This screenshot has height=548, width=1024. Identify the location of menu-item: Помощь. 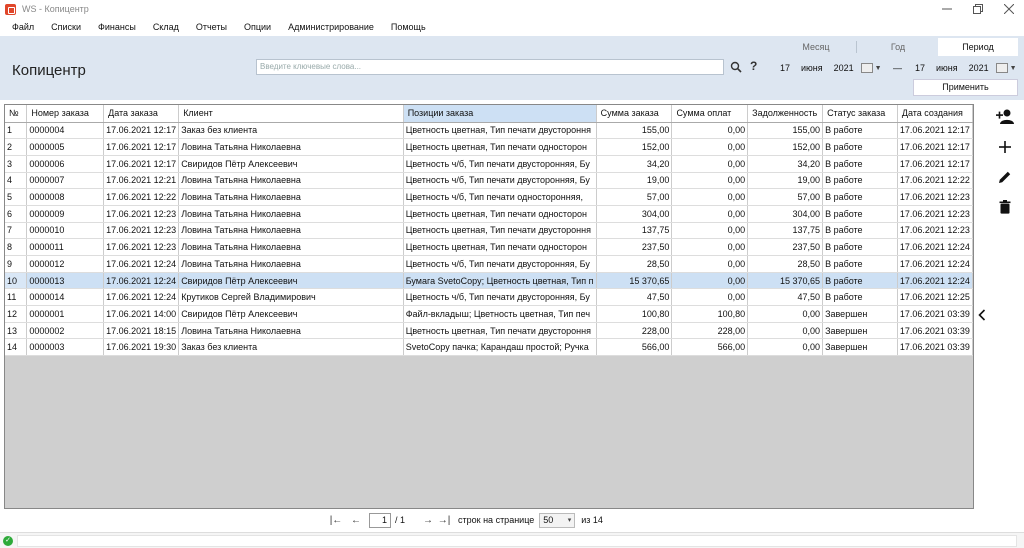
(408, 27).